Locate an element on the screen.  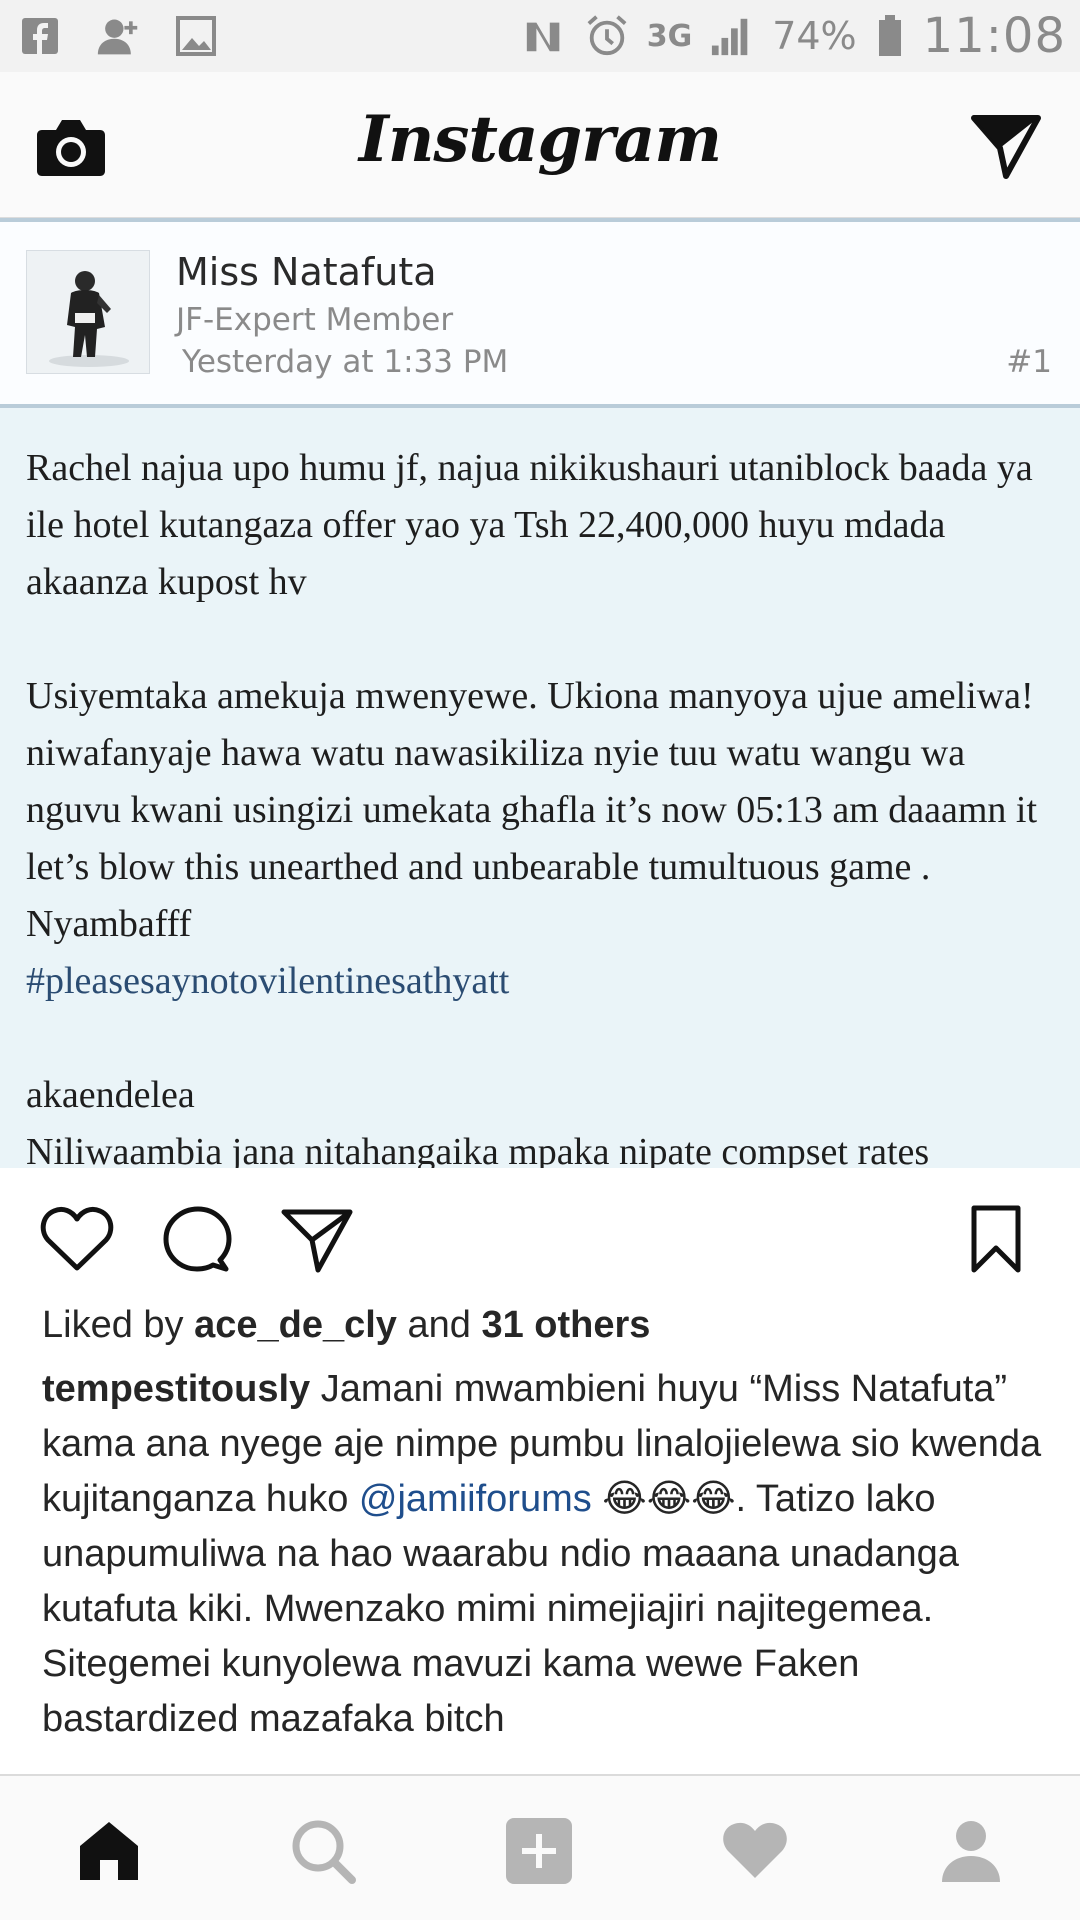
bookmark-icon is located at coordinates (1003, 1239).